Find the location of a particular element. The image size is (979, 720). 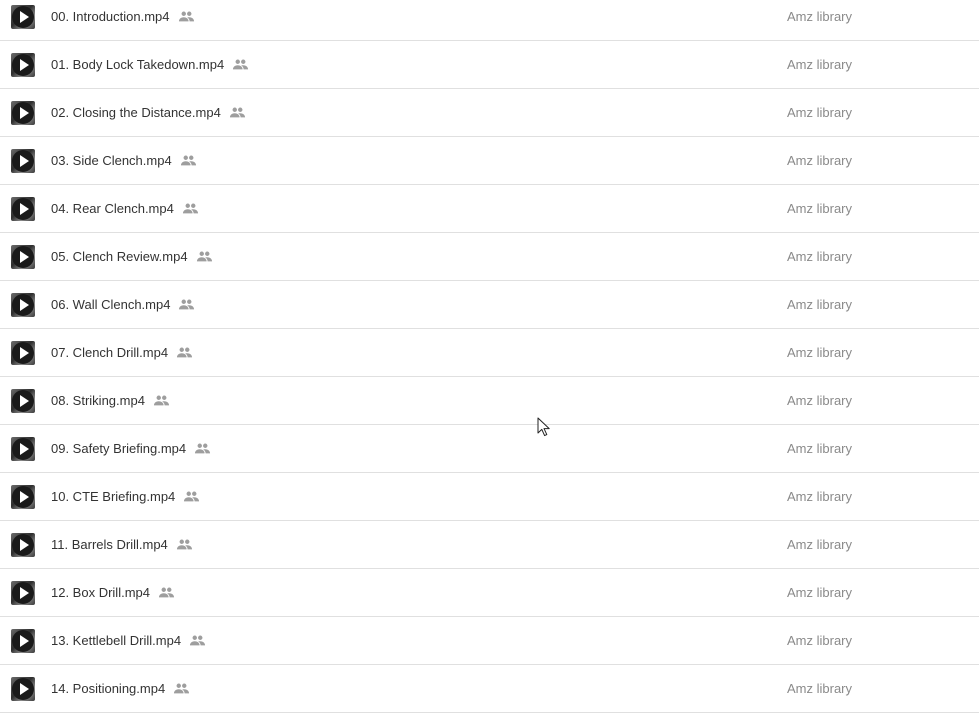

file-row: 13. Kettlebell Drill.mp4 Amz library is located at coordinates (489, 641).